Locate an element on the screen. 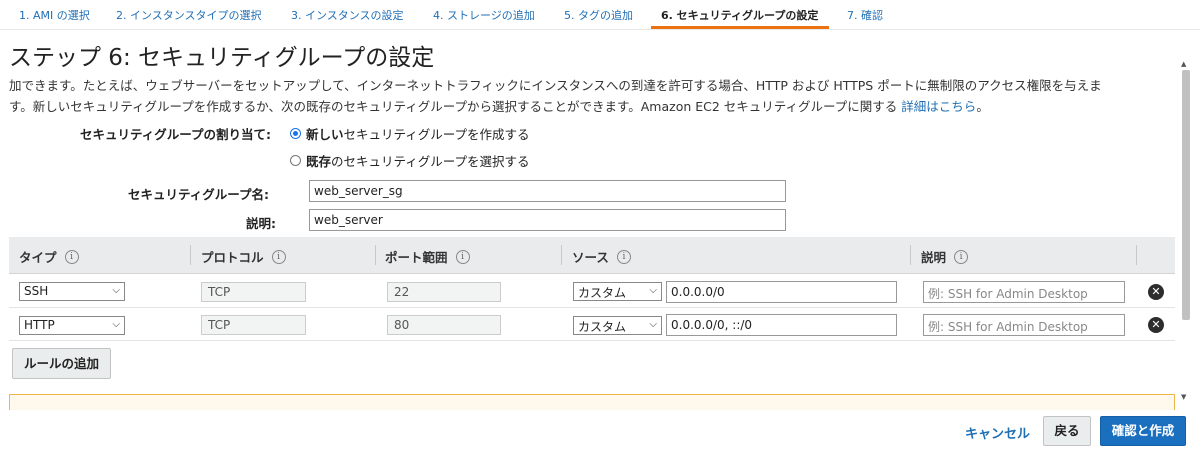 This screenshot has width=1200, height=463. col-protocol: プロトコル i is located at coordinates (243, 256).